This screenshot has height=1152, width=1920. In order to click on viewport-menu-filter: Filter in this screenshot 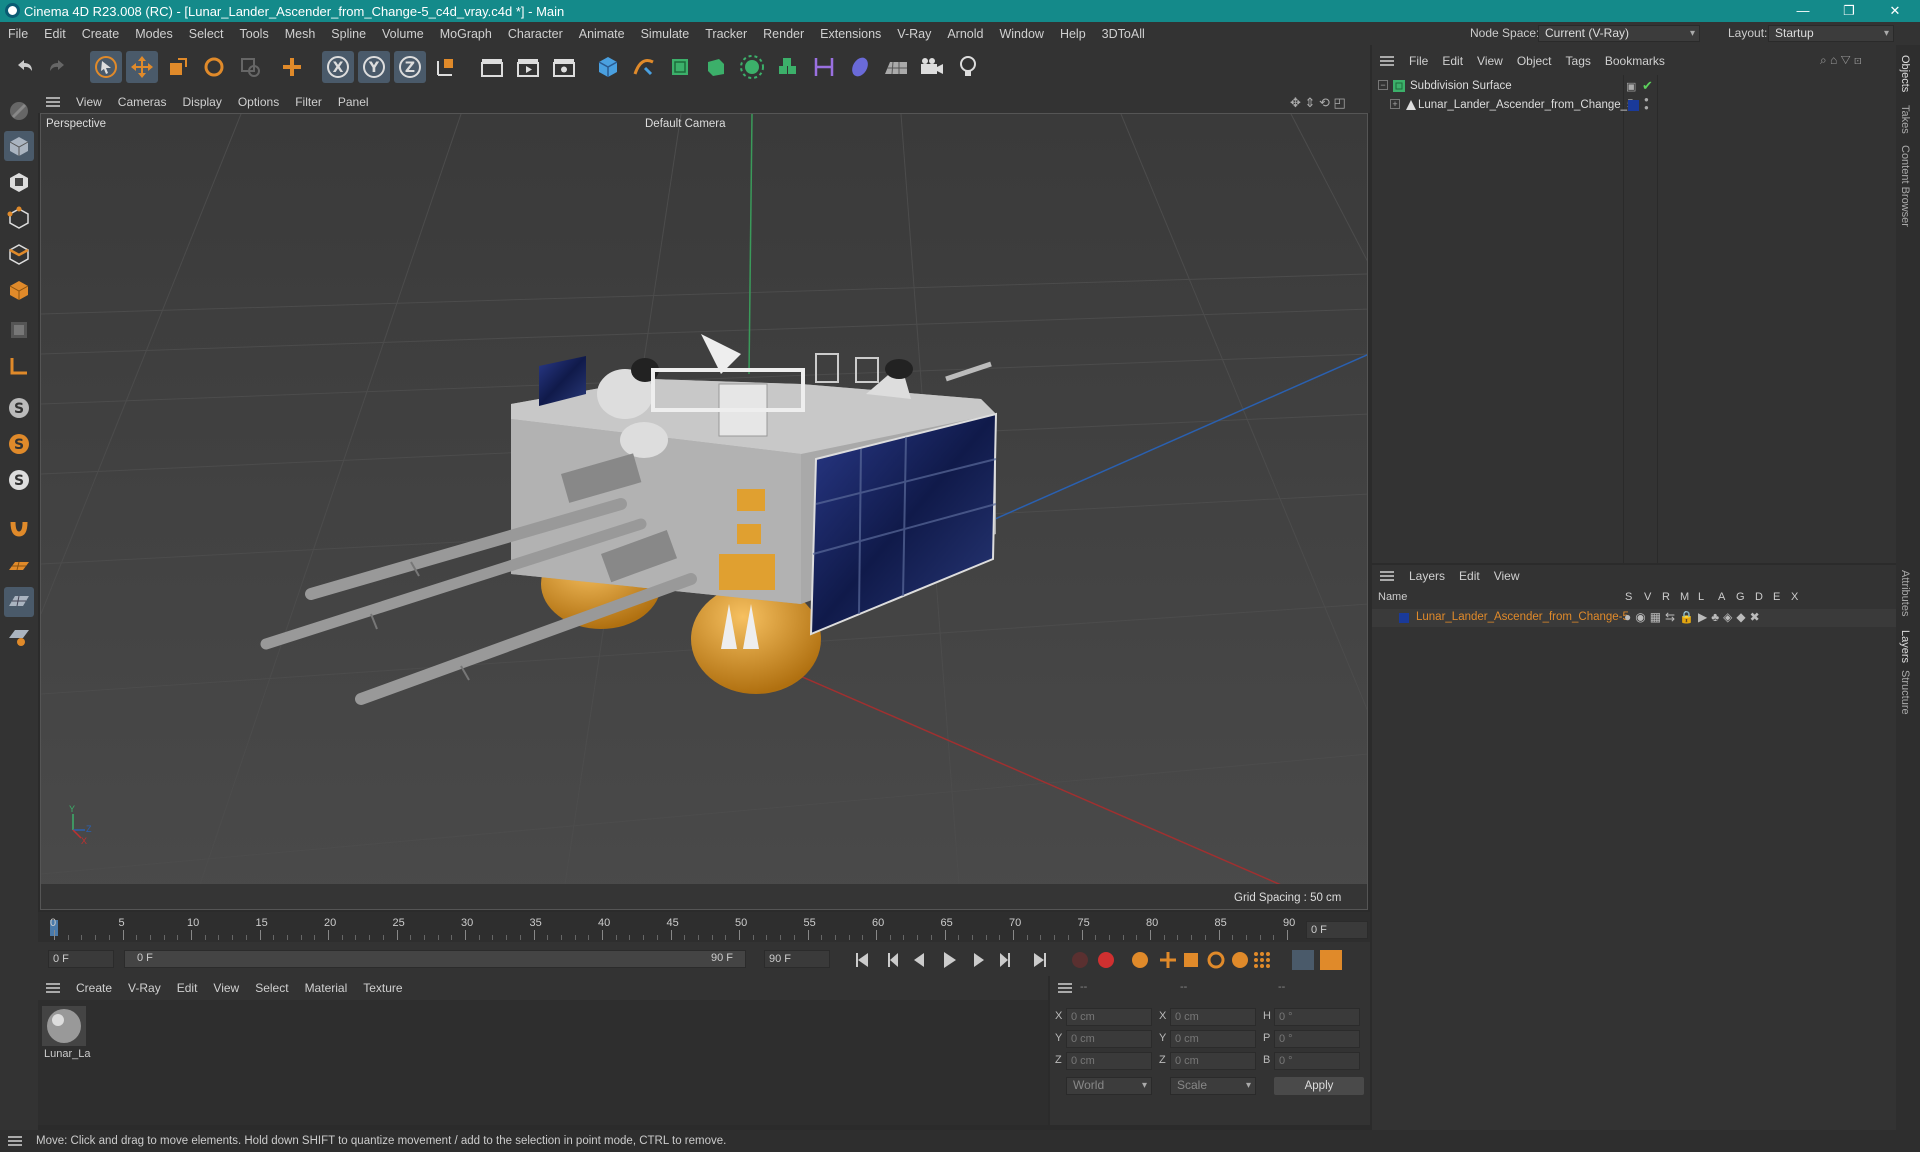, I will do `click(308, 102)`.